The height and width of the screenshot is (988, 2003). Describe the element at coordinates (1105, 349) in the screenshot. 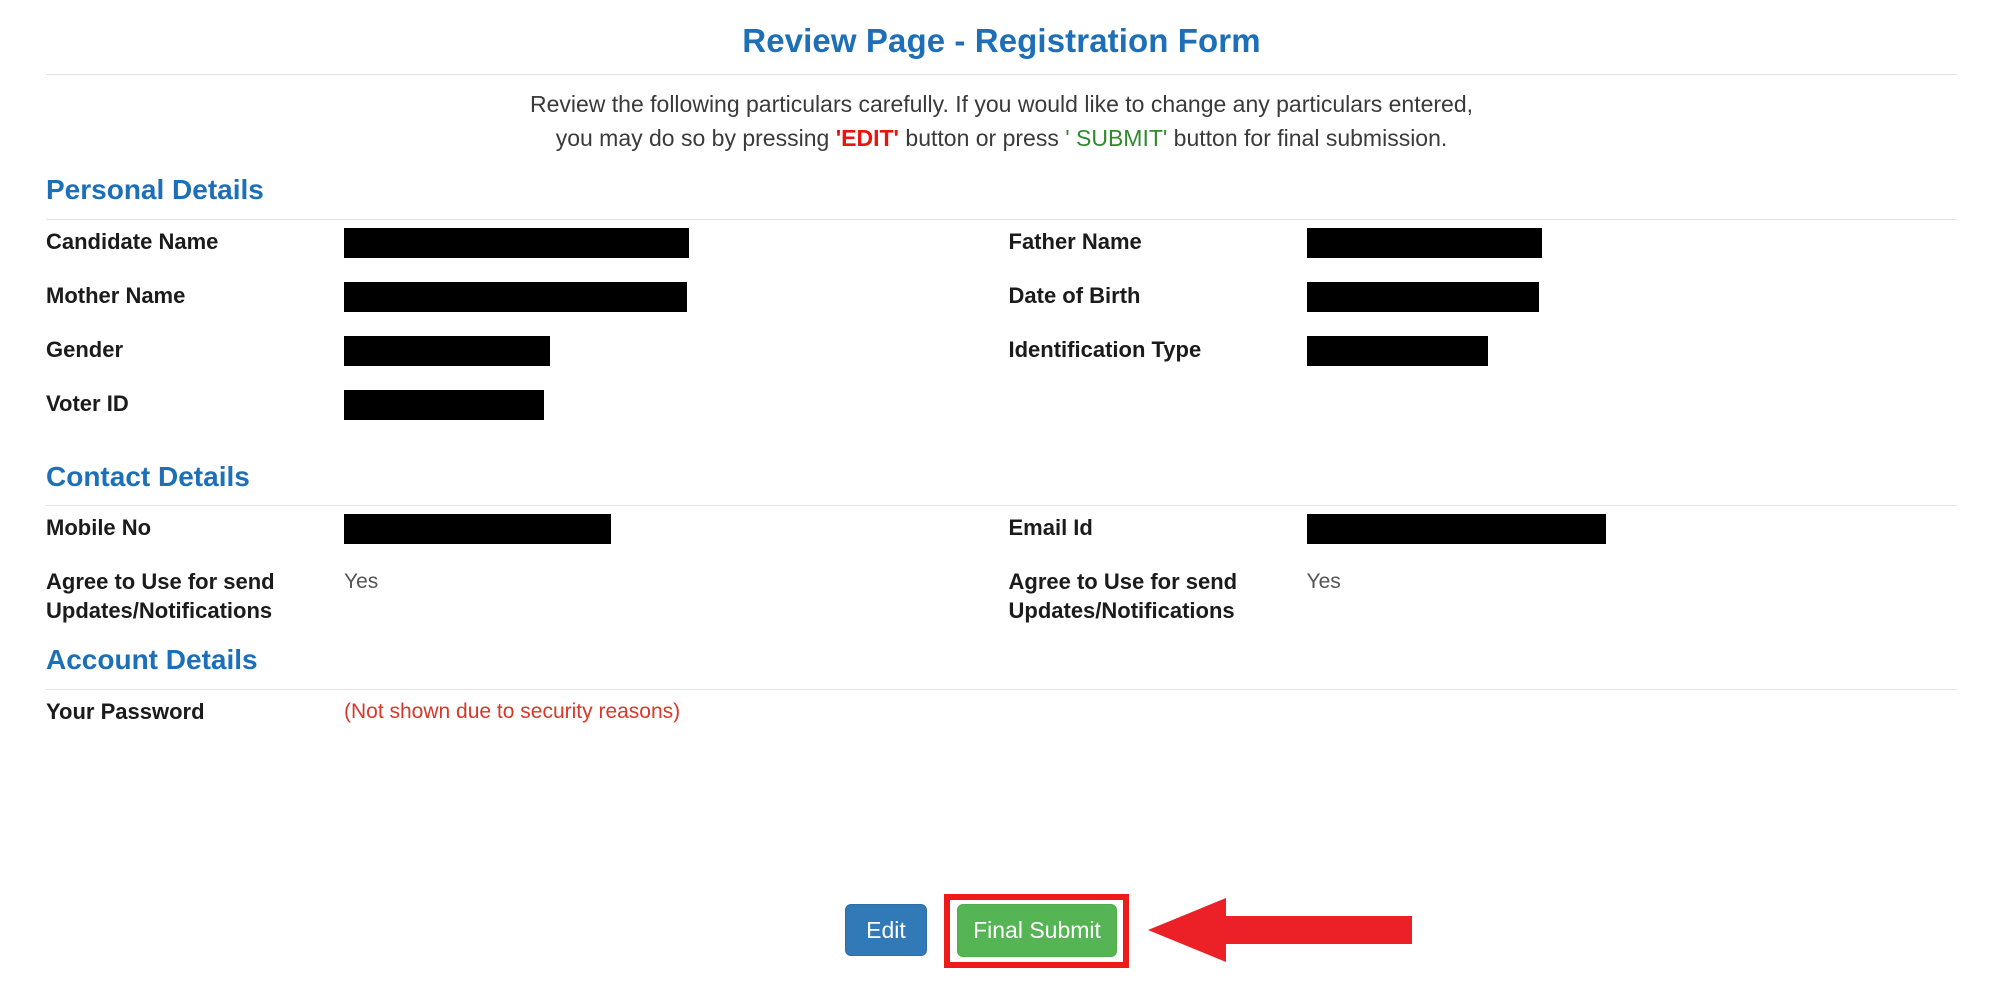

I see `field-label: Identification Type` at that location.